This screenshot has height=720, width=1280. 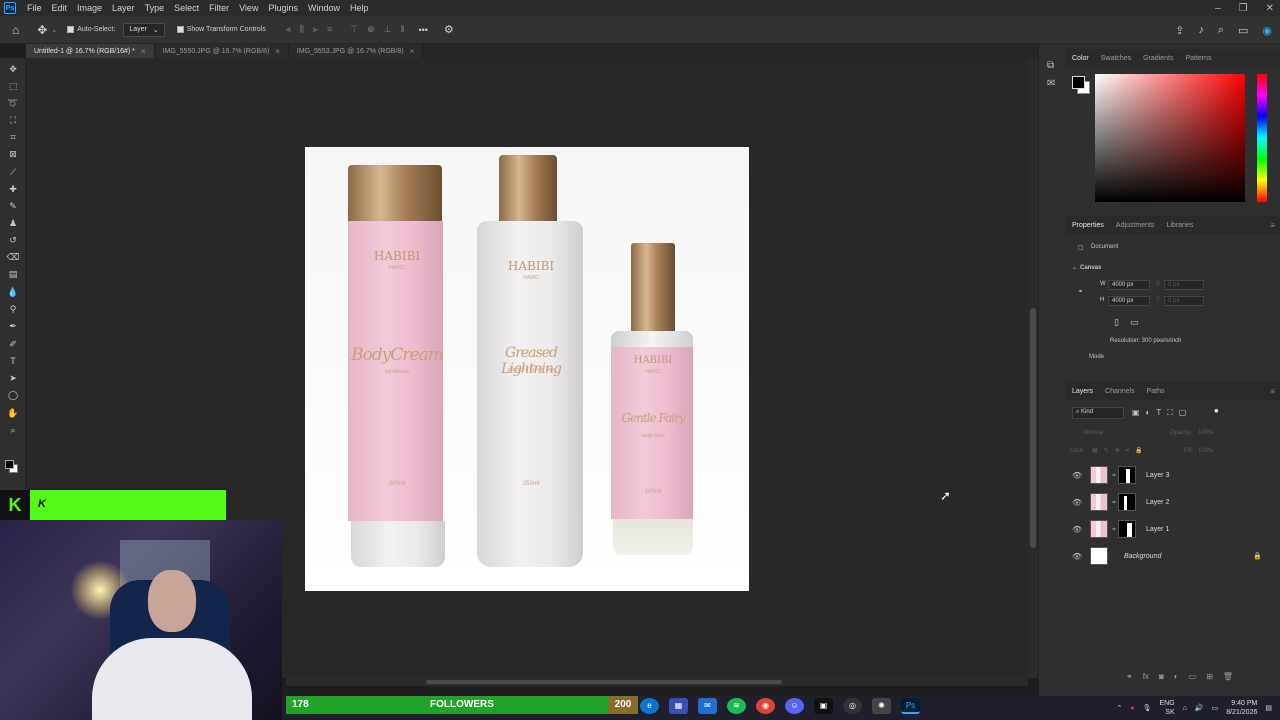 I want to click on horizontal-scrollbar, so click(x=657, y=682).